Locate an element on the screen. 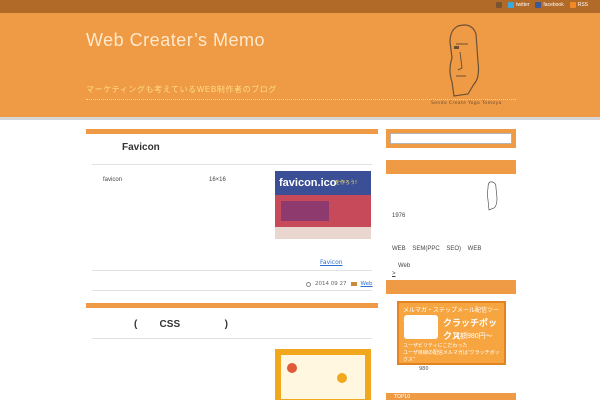  facebook-label: facebook is located at coordinates (553, 5).